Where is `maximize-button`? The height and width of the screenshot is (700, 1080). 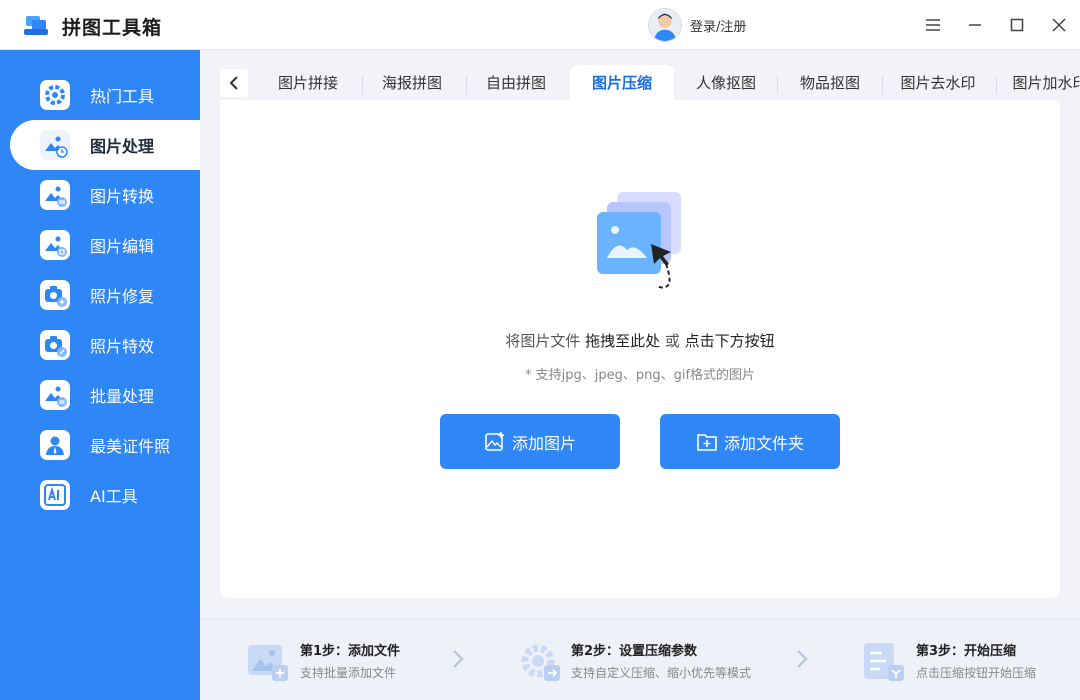
maximize-button is located at coordinates (1017, 25).